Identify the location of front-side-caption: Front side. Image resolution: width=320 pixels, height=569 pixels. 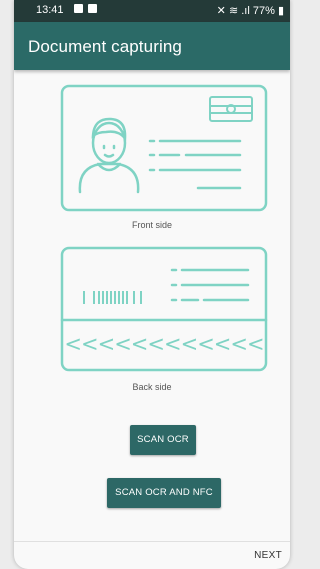
(152, 225).